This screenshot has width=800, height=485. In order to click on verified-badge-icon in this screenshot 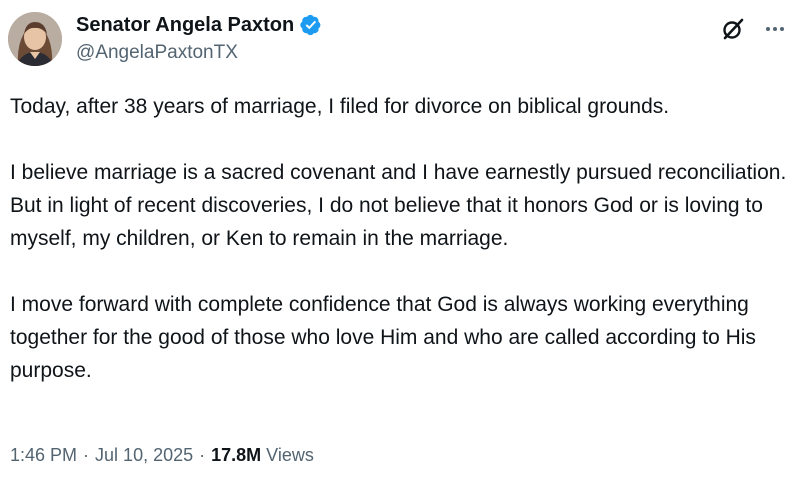, I will do `click(311, 25)`.